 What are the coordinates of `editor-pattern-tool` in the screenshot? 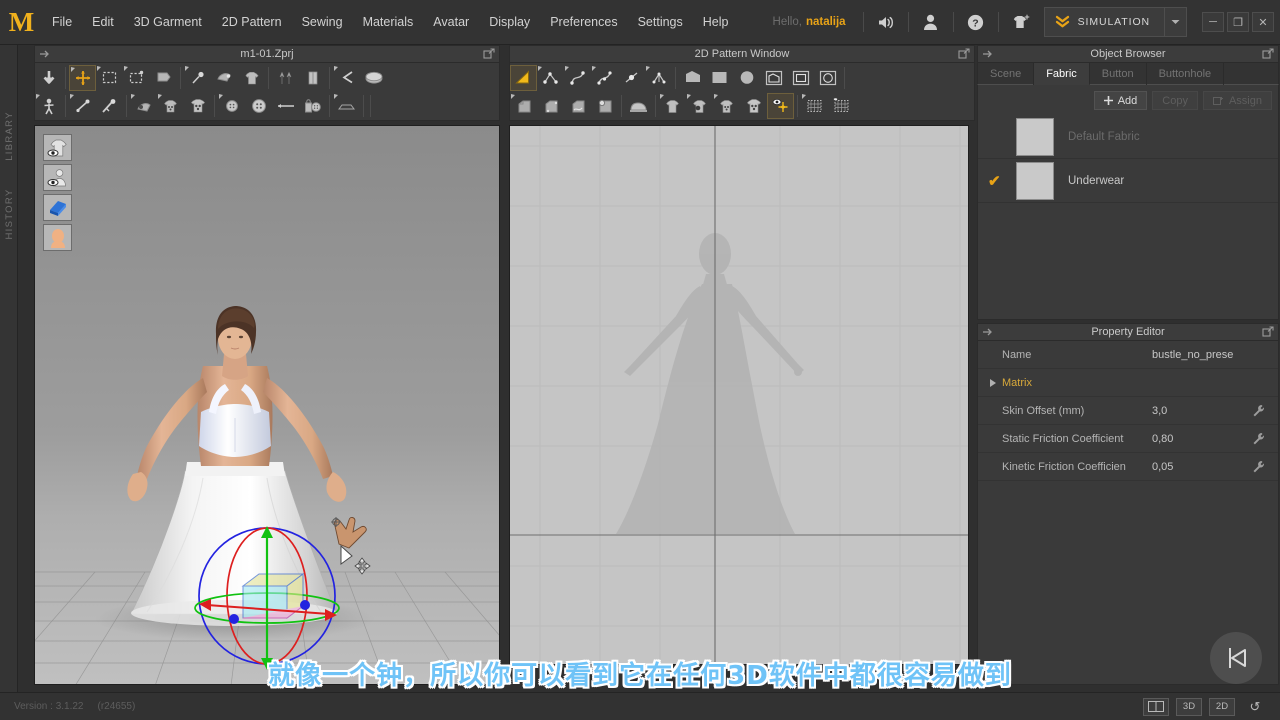 It's located at (523, 77).